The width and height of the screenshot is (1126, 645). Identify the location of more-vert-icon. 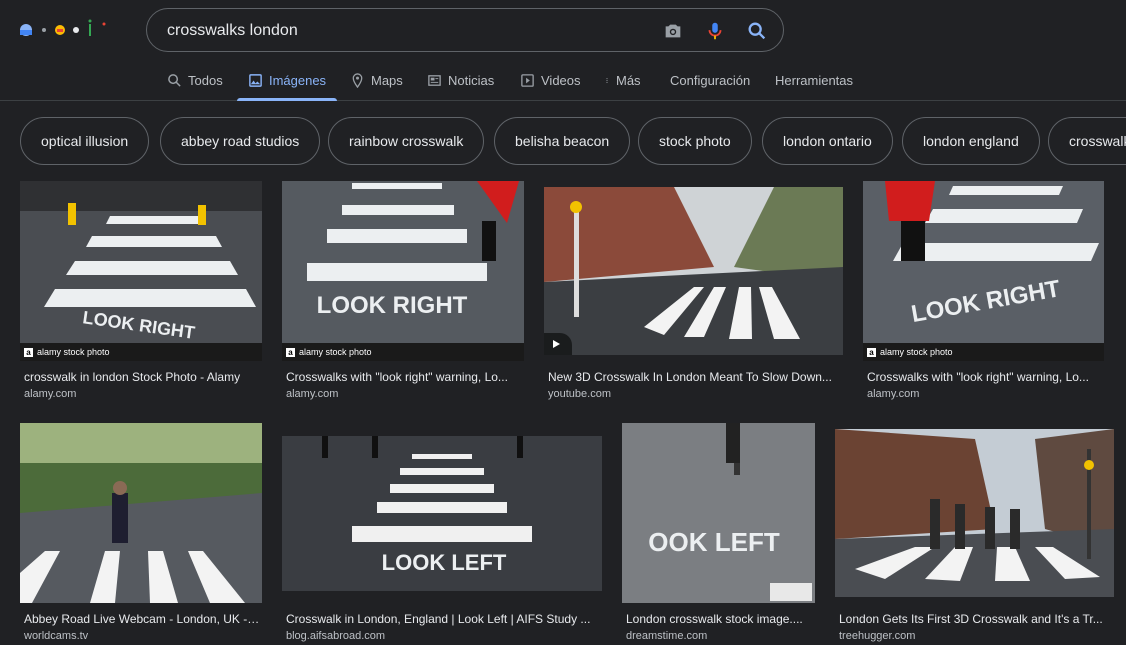
(607, 80).